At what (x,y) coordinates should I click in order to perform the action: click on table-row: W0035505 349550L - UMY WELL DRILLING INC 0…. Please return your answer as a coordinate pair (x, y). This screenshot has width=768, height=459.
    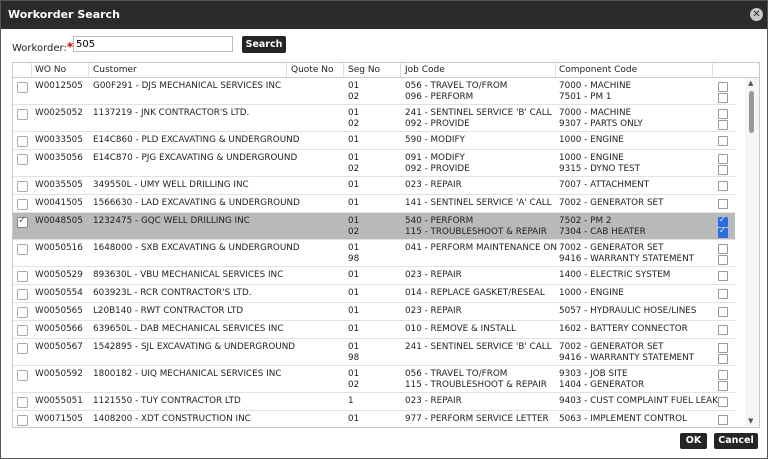
    Looking at the image, I should click on (374, 186).